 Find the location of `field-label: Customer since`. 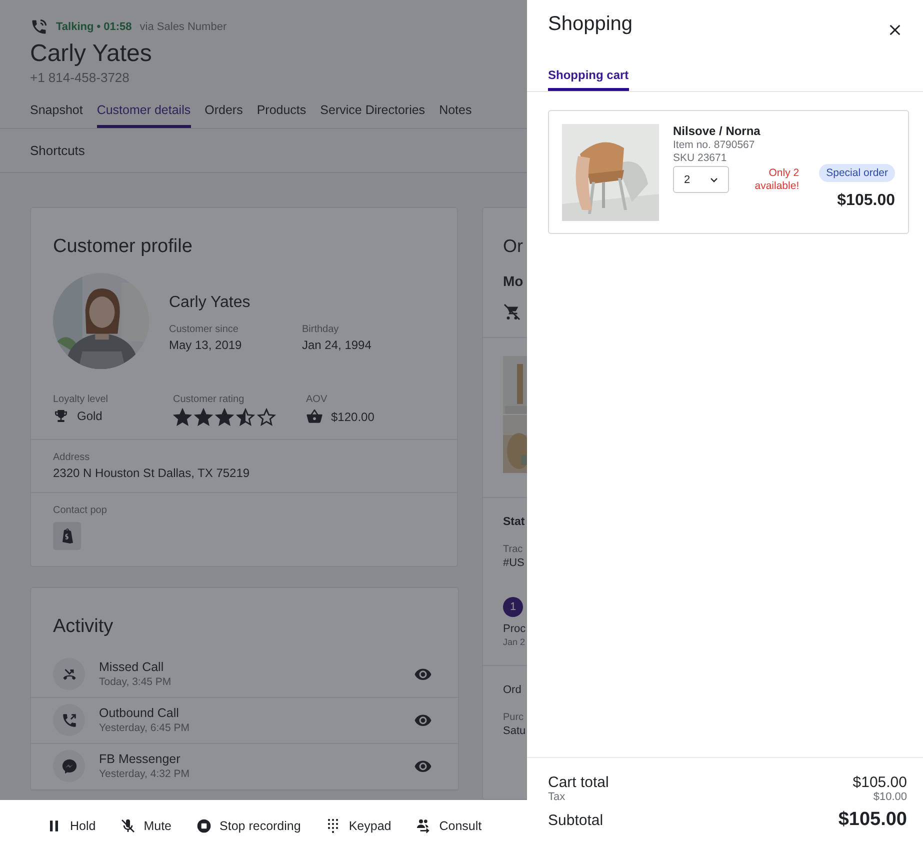

field-label: Customer since is located at coordinates (204, 329).